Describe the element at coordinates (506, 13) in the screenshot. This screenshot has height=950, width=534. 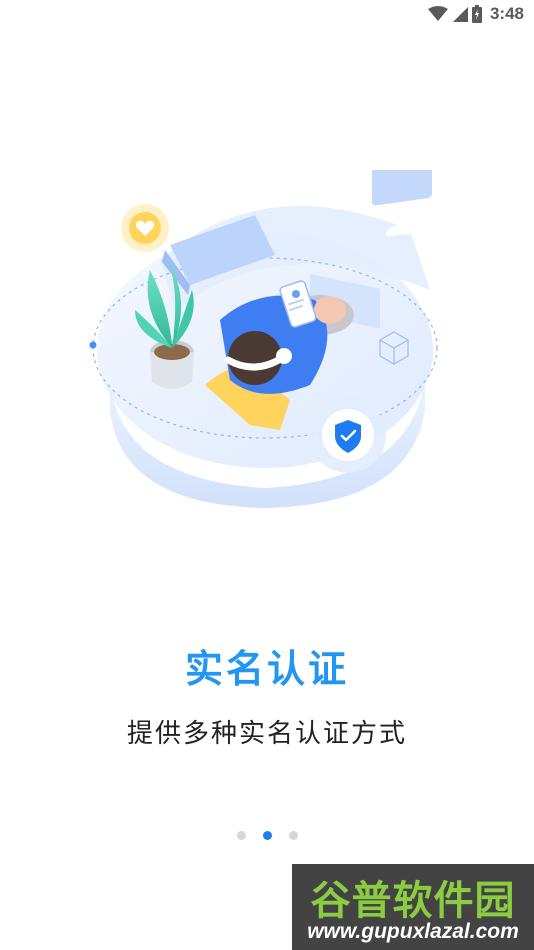
I see `status-time: 3:48` at that location.